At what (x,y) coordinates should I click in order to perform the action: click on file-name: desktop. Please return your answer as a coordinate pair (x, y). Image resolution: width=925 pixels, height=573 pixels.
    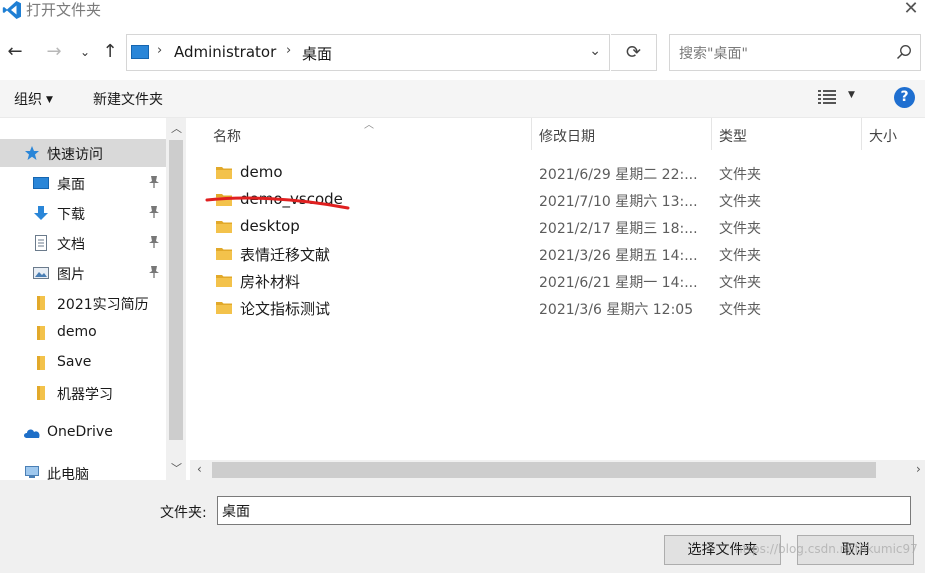
    Looking at the image, I should click on (270, 226).